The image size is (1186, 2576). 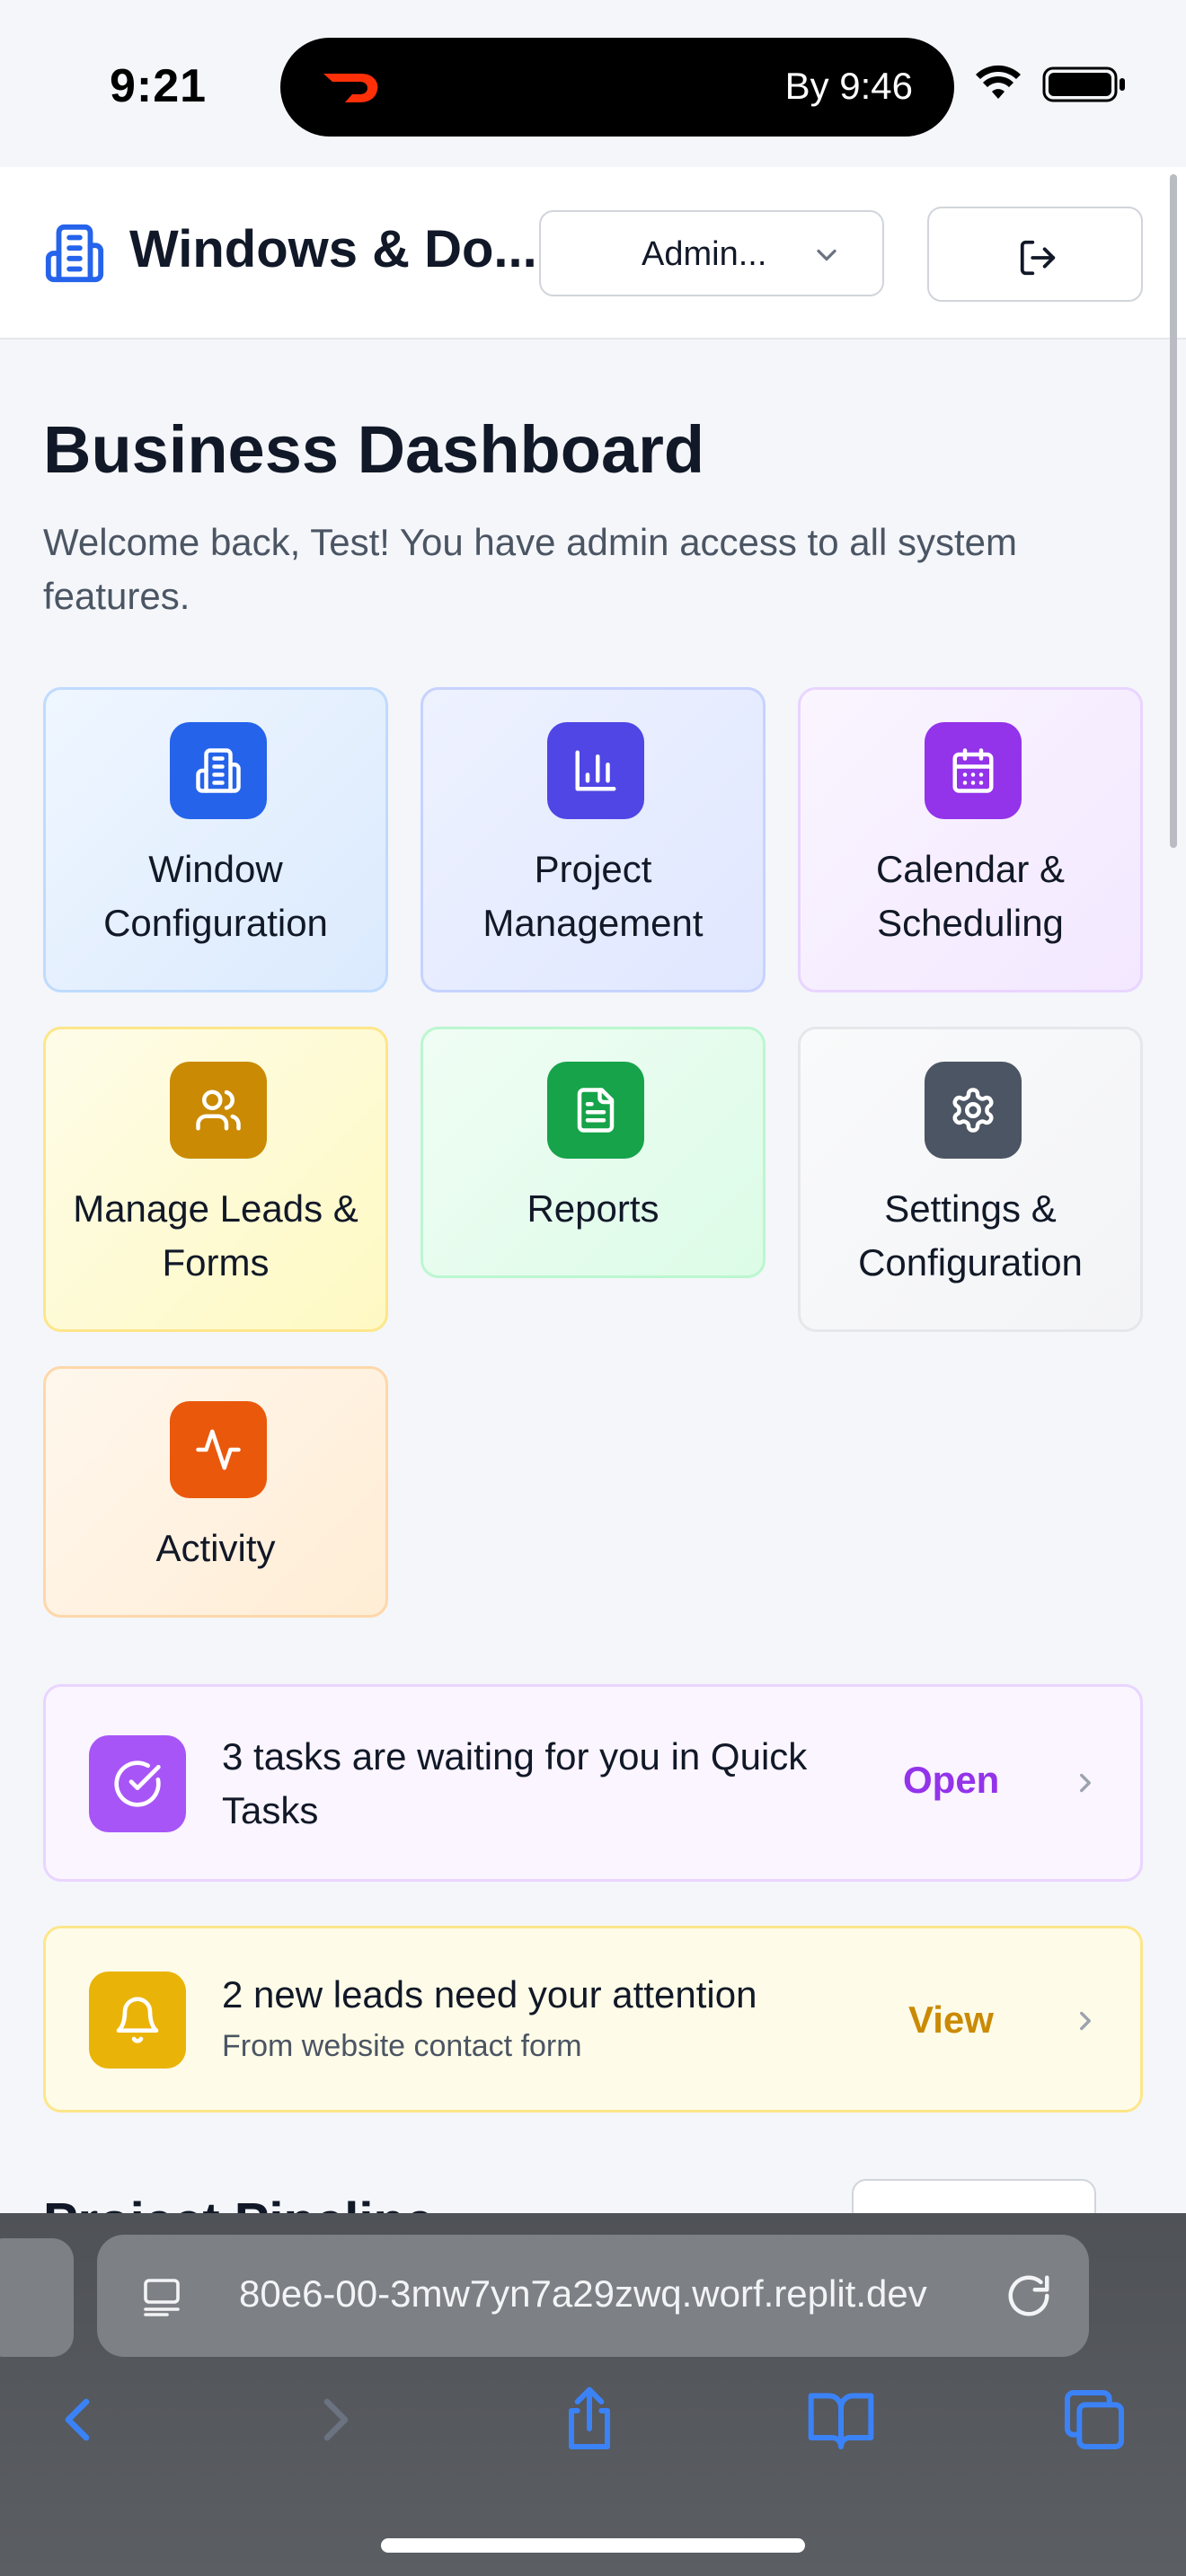 What do you see at coordinates (336, 2420) in the screenshot?
I see `forward-icon` at bounding box center [336, 2420].